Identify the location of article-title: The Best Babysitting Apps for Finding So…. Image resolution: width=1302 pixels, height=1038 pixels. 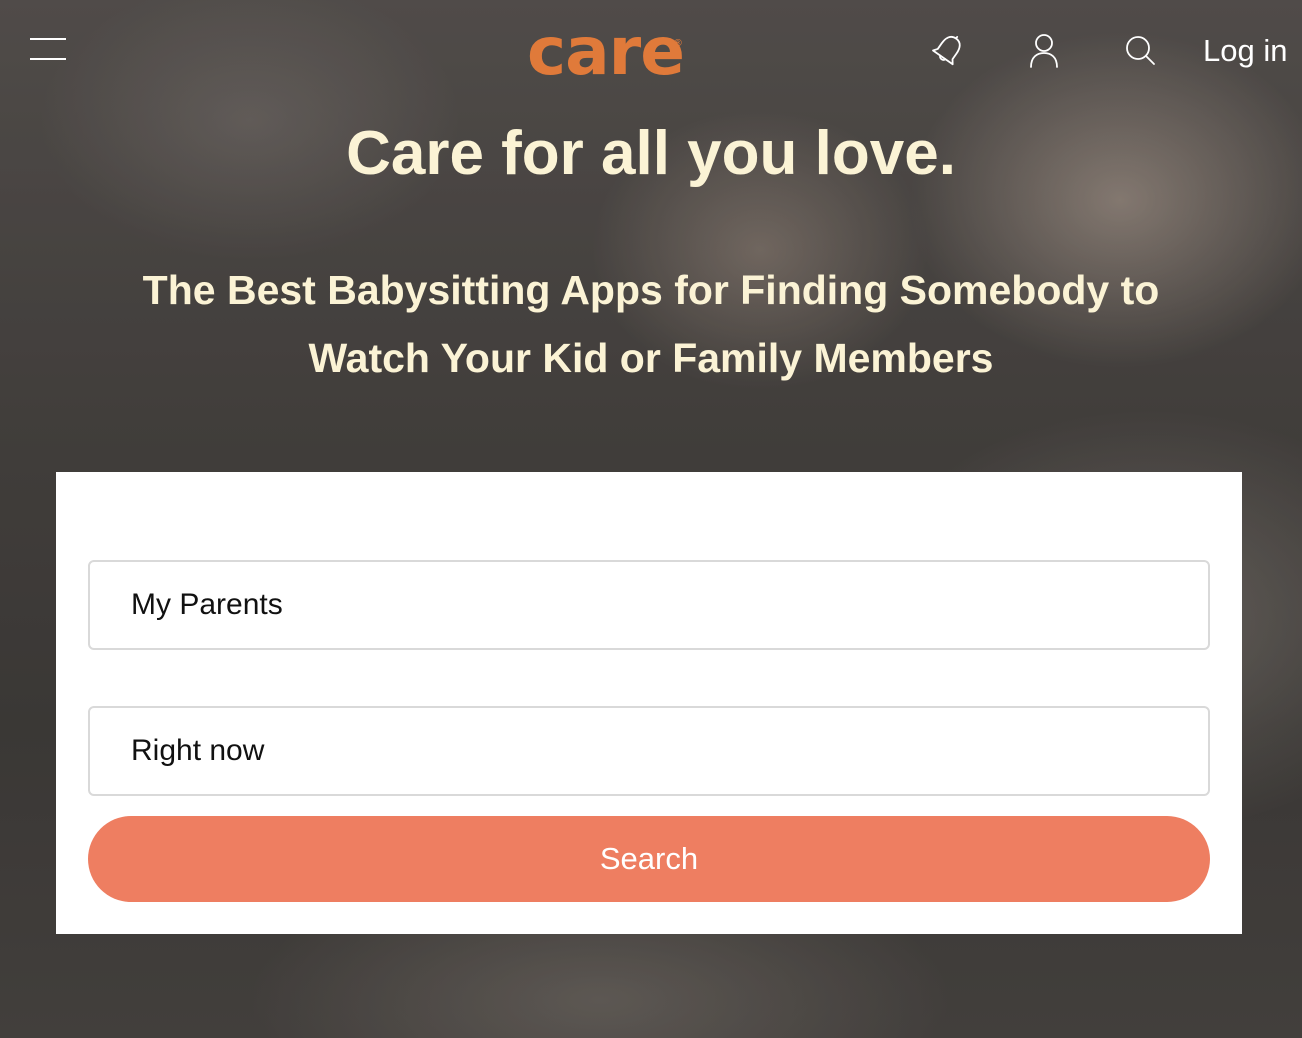
(651, 324).